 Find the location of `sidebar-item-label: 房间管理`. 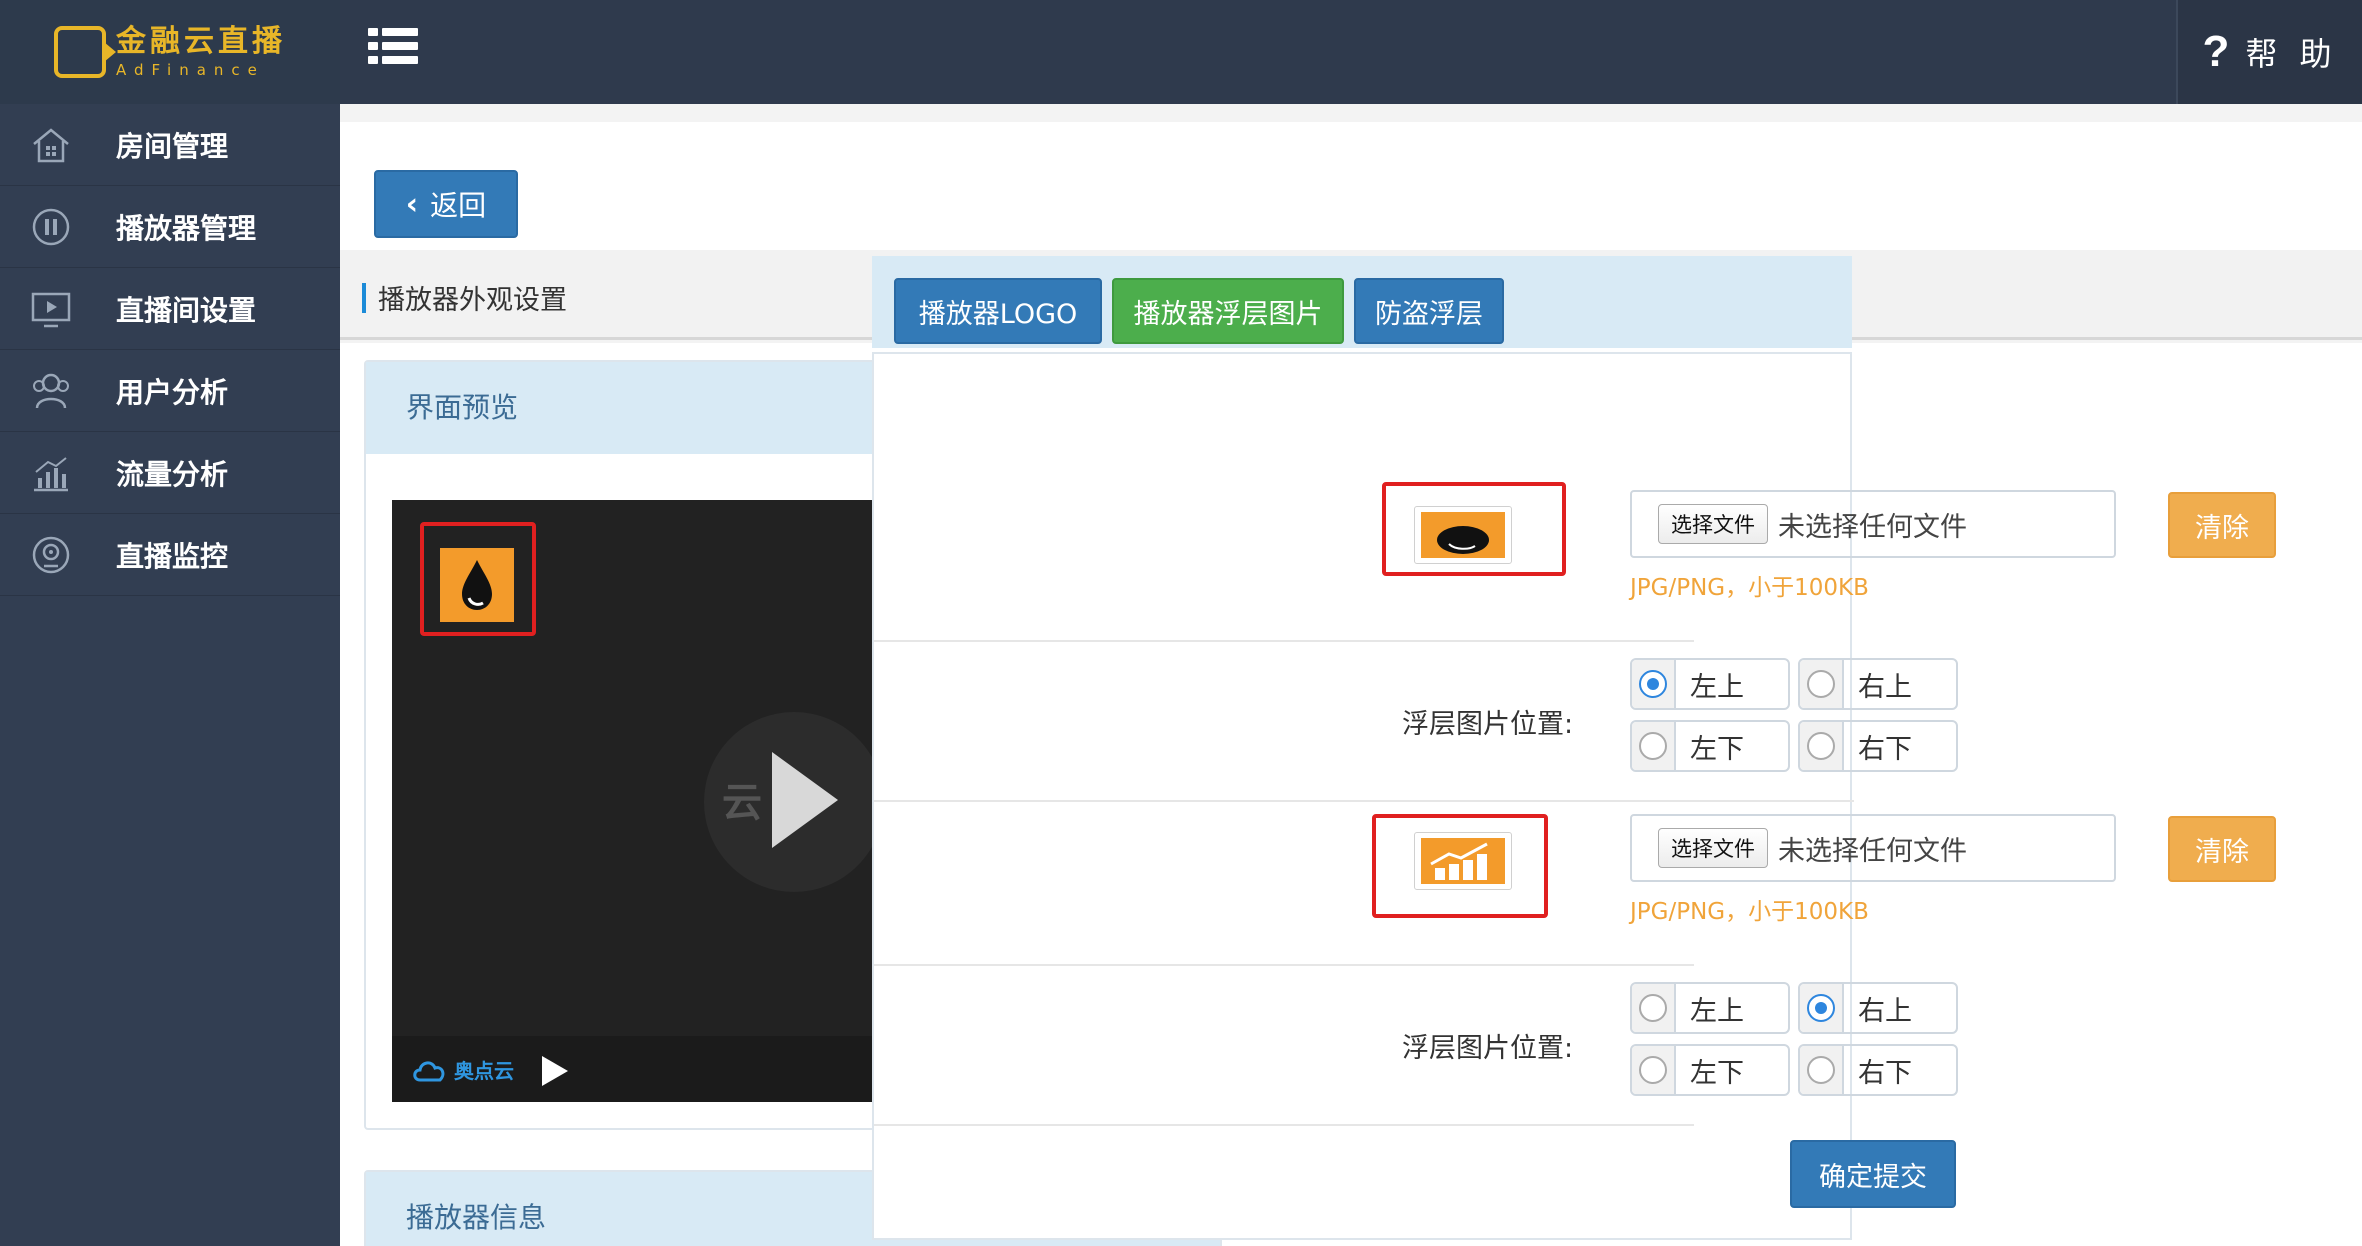

sidebar-item-label: 房间管理 is located at coordinates (172, 146).